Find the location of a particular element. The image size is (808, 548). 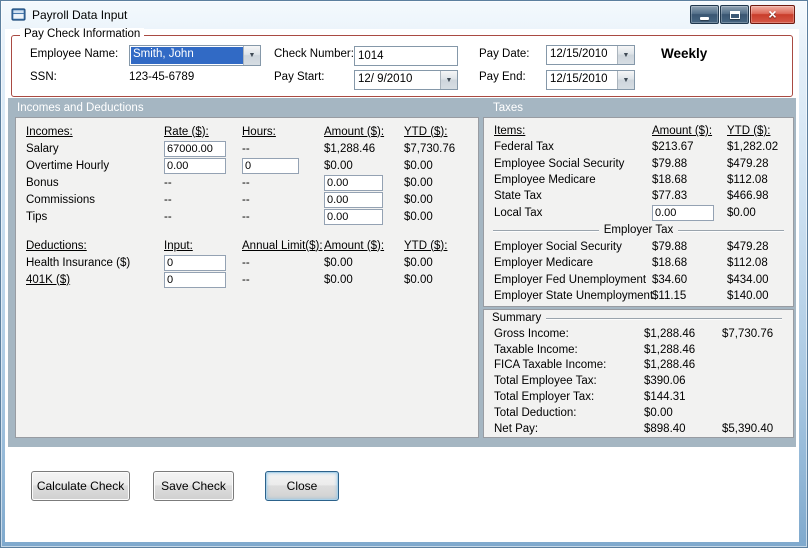

column-header-hours: Hours: is located at coordinates (259, 131).